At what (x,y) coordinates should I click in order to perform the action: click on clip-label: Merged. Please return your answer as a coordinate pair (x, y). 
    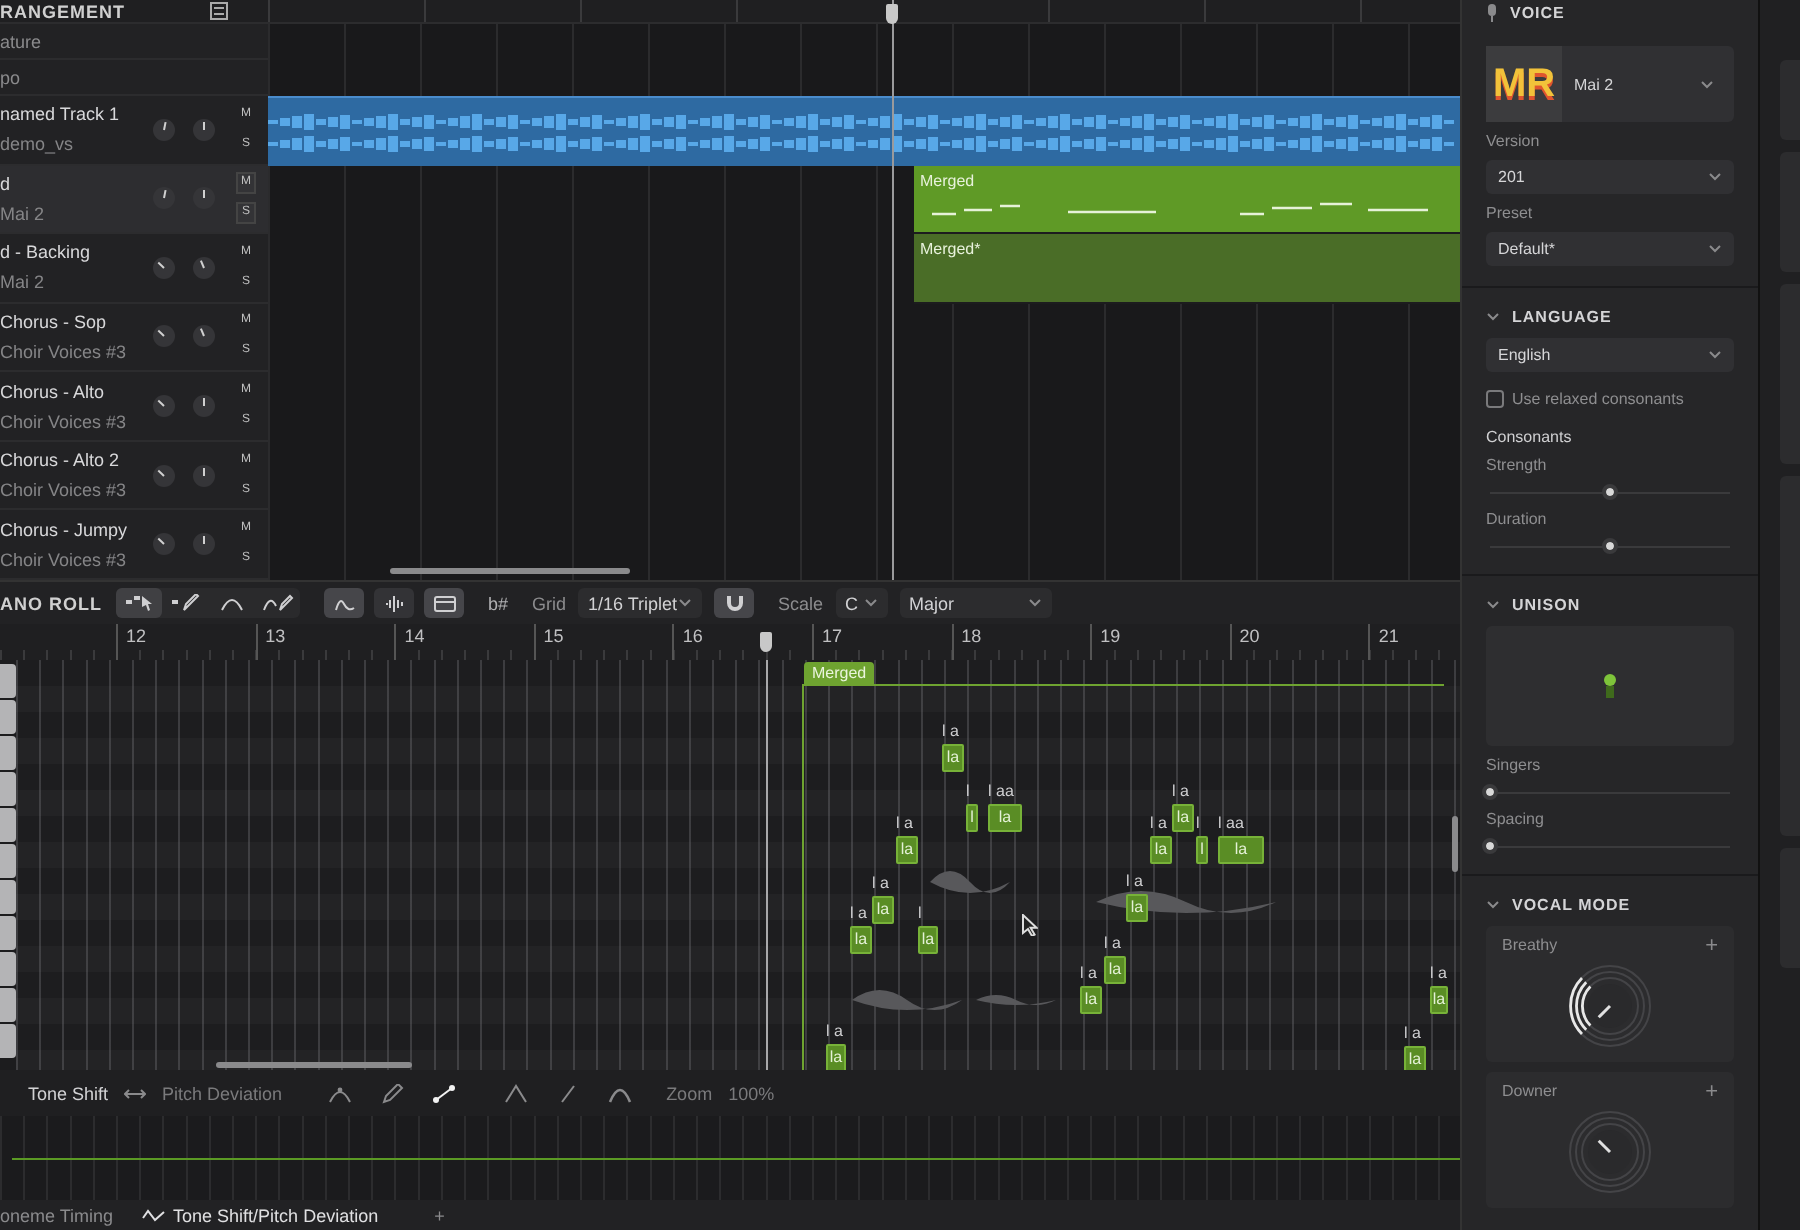
    Looking at the image, I should click on (948, 180).